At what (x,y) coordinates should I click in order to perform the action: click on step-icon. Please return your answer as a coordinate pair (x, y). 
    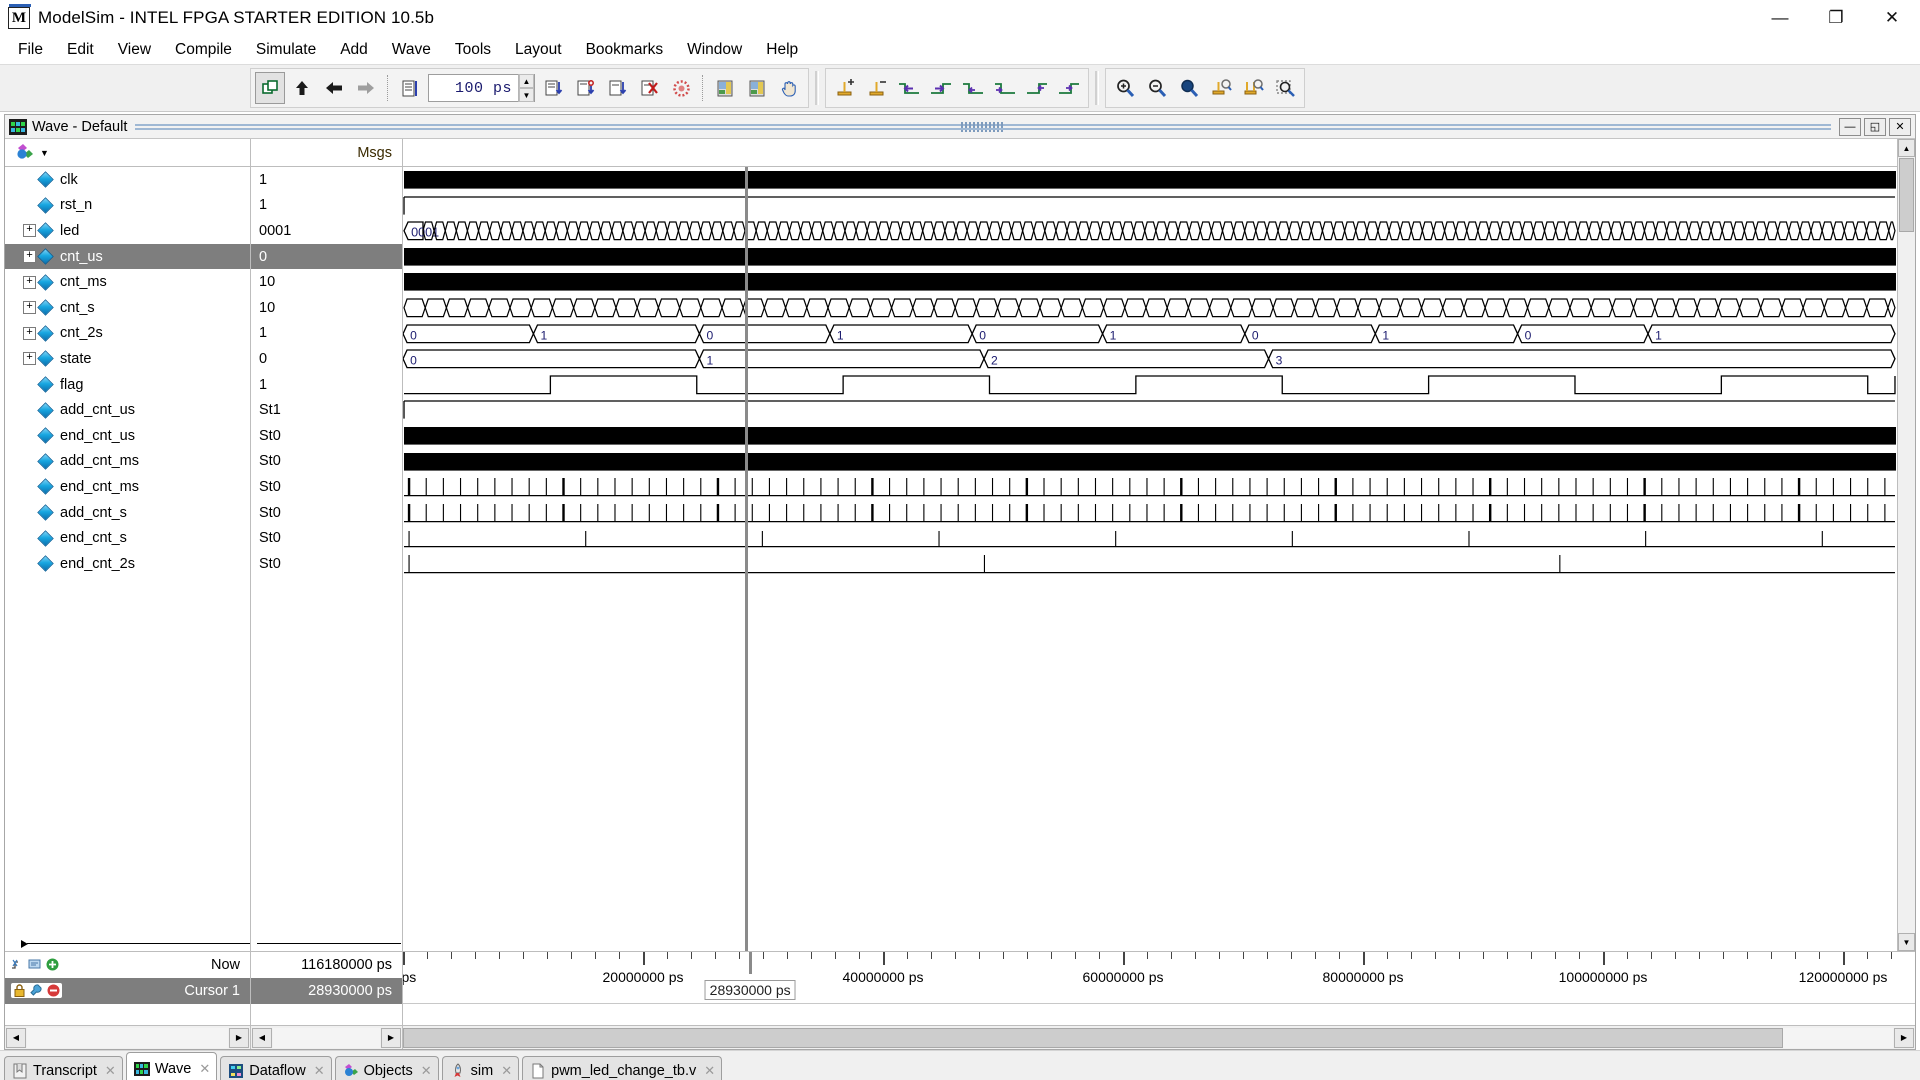
    Looking at the image, I should click on (725, 88).